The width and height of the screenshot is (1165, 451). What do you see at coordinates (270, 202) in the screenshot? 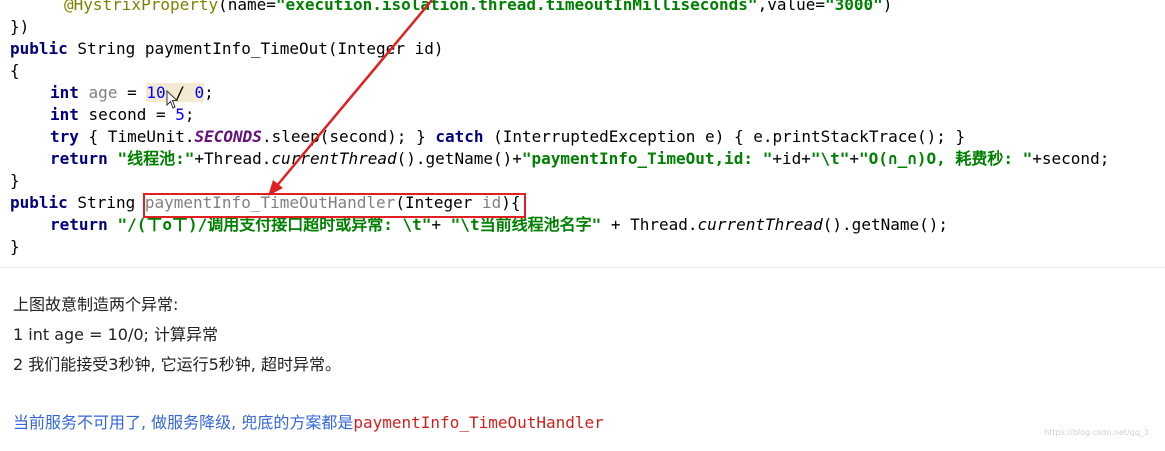
I see `handler-method-name: paymentInfo_TimeOutHandler` at bounding box center [270, 202].